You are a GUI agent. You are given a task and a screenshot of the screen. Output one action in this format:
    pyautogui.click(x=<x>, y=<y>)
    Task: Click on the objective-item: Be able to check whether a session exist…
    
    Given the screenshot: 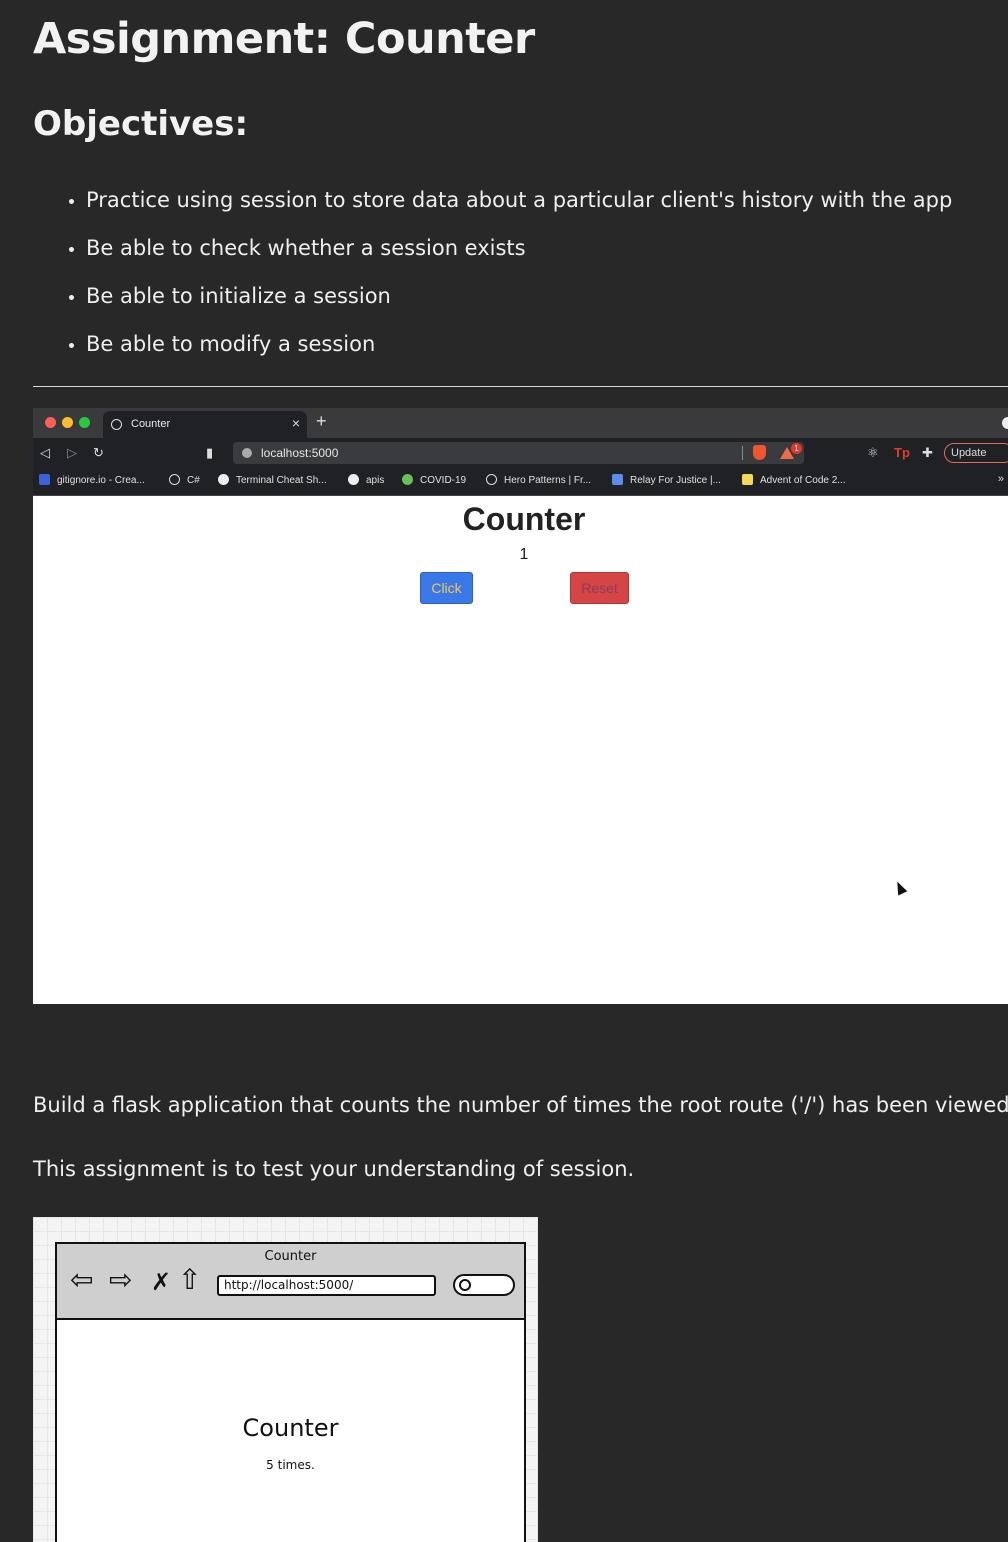 What is the action you would take?
    pyautogui.click(x=547, y=248)
    